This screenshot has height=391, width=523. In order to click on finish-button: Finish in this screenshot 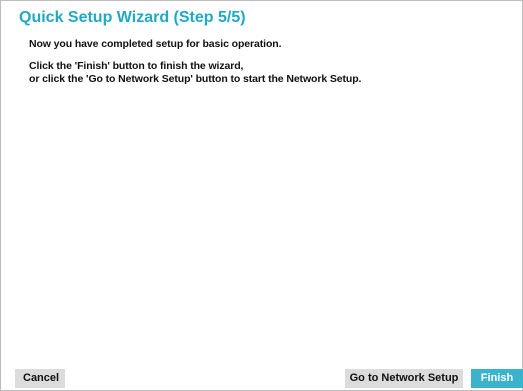, I will do `click(497, 378)`.